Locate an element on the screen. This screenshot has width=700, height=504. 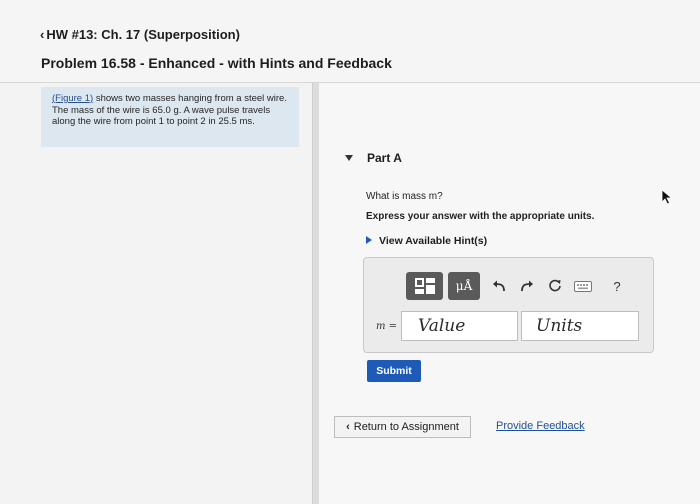
reset-button is located at coordinates (555, 286).